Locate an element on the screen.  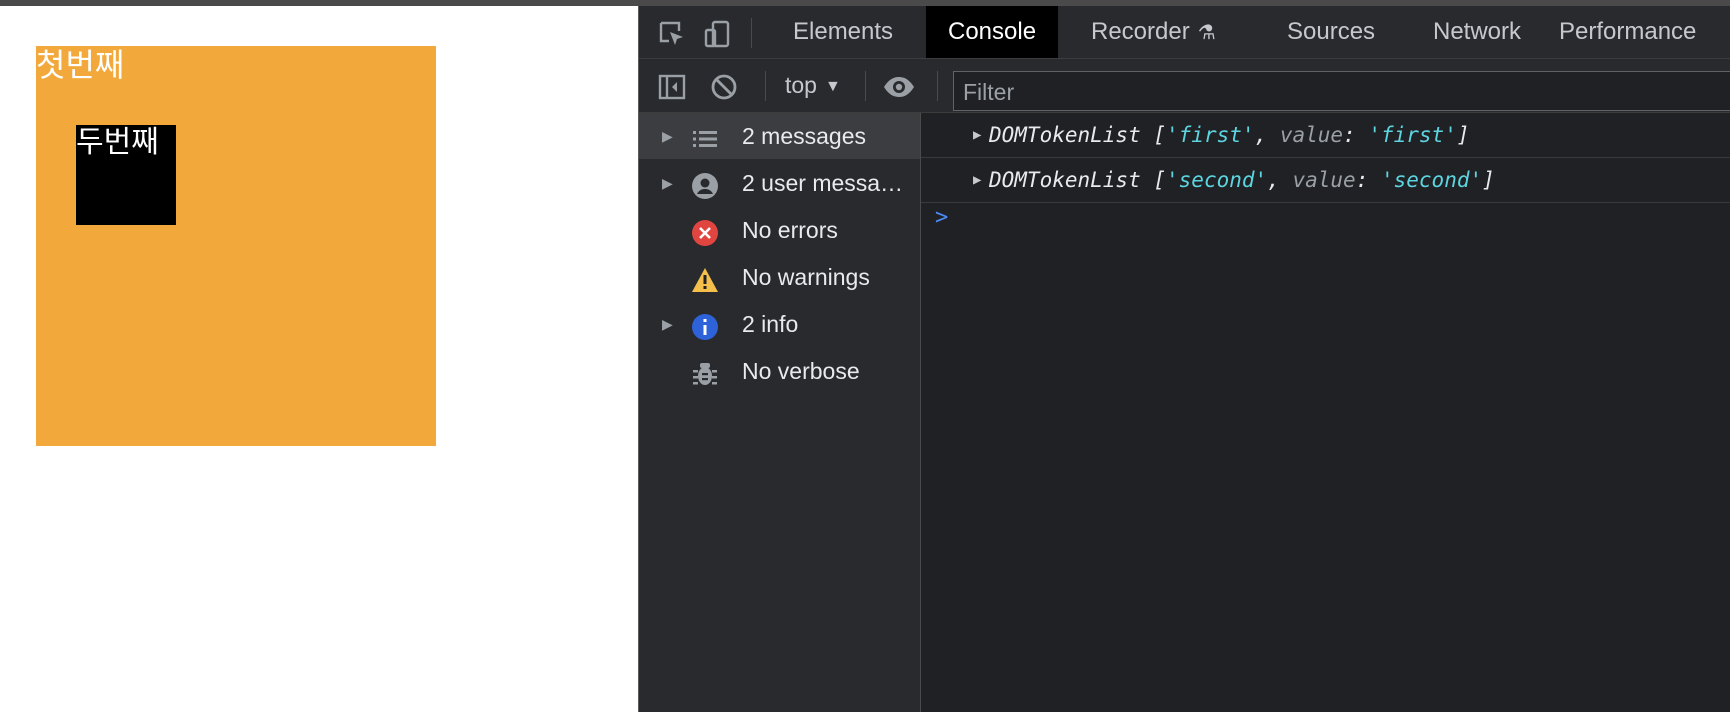
sidebar-item-label: No warnings is located at coordinates (806, 277).